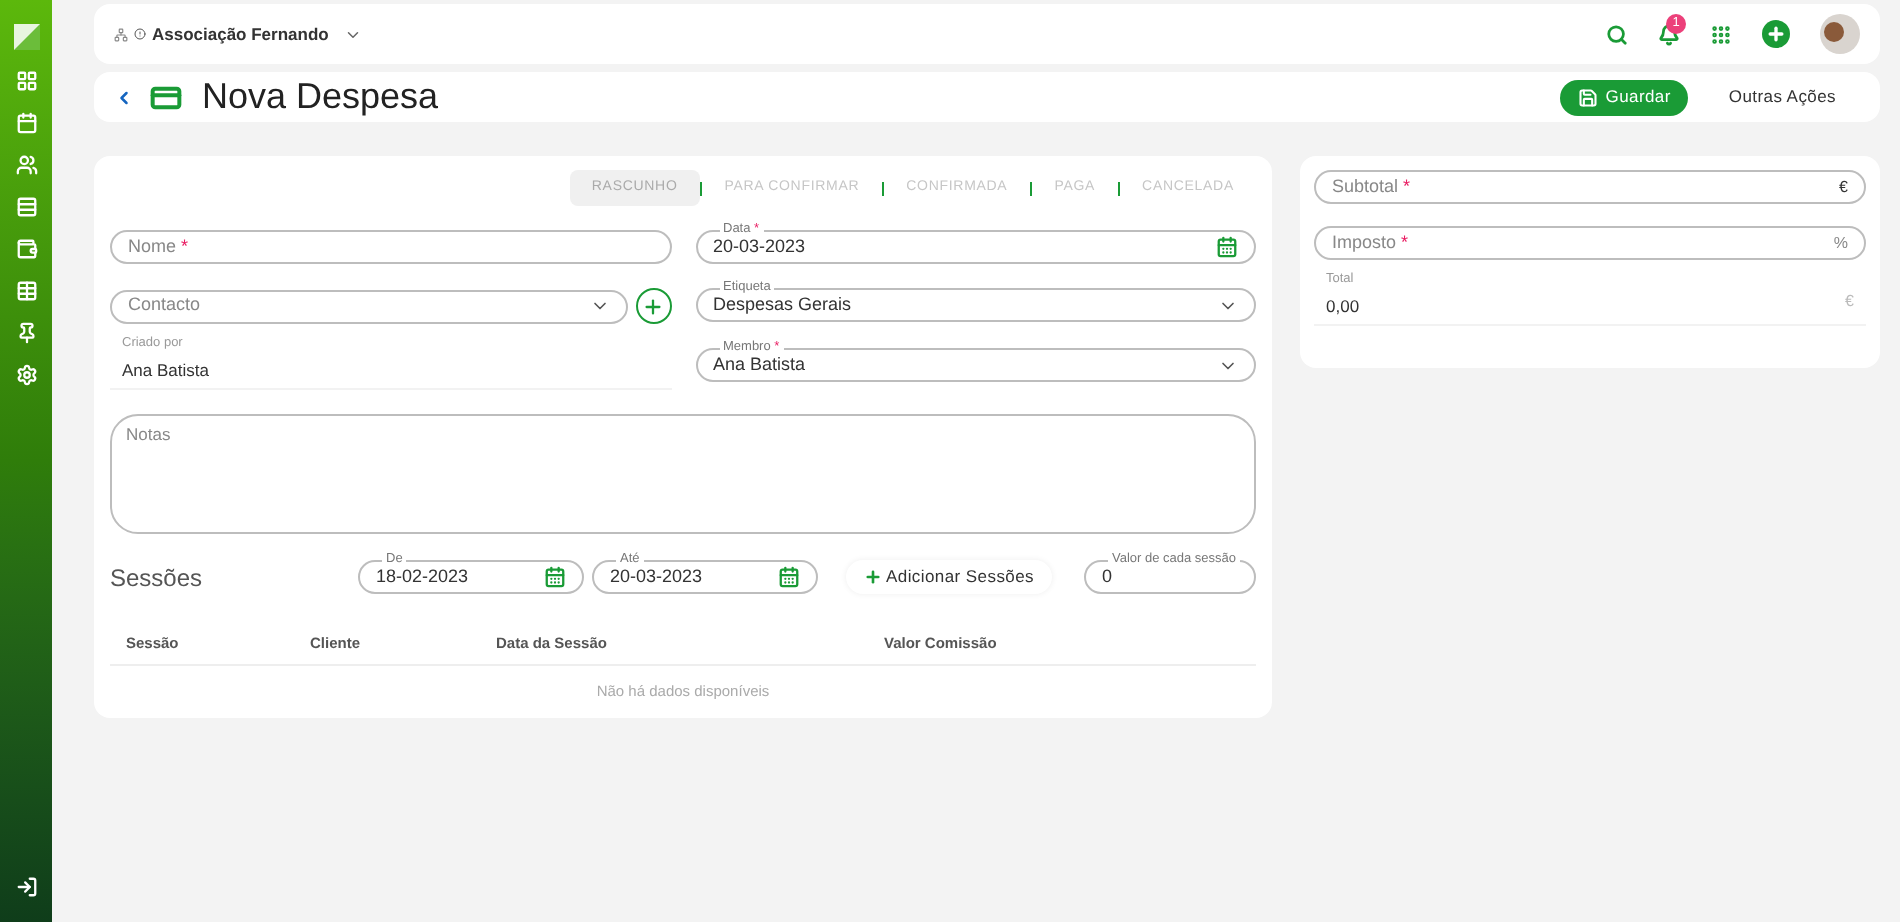 This screenshot has height=922, width=1900. What do you see at coordinates (975, 247) in the screenshot?
I see `date-field: 20-03-2023` at bounding box center [975, 247].